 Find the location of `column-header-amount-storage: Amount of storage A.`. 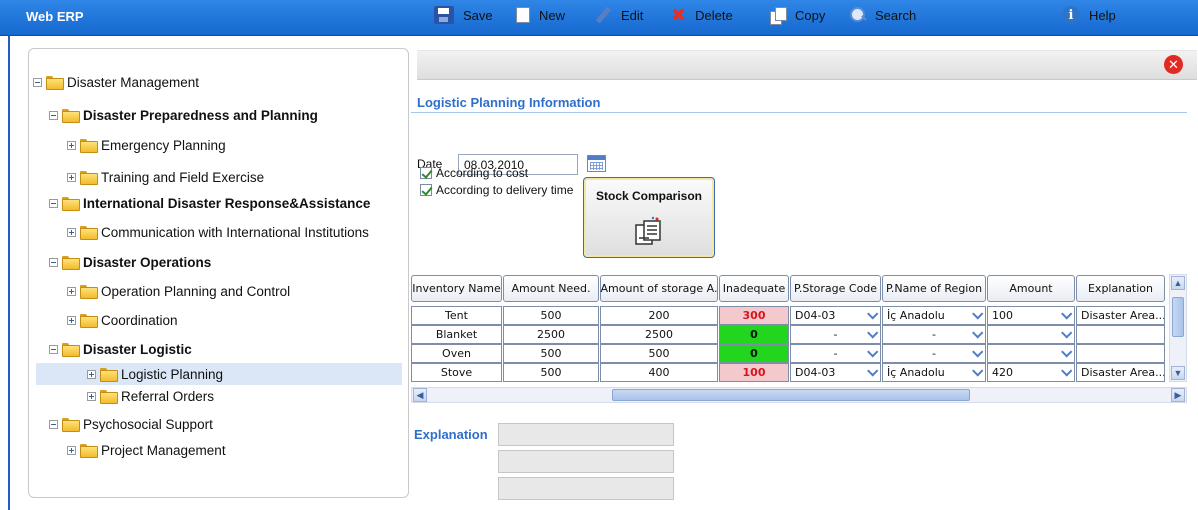

column-header-amount-storage: Amount of storage A. is located at coordinates (659, 288).